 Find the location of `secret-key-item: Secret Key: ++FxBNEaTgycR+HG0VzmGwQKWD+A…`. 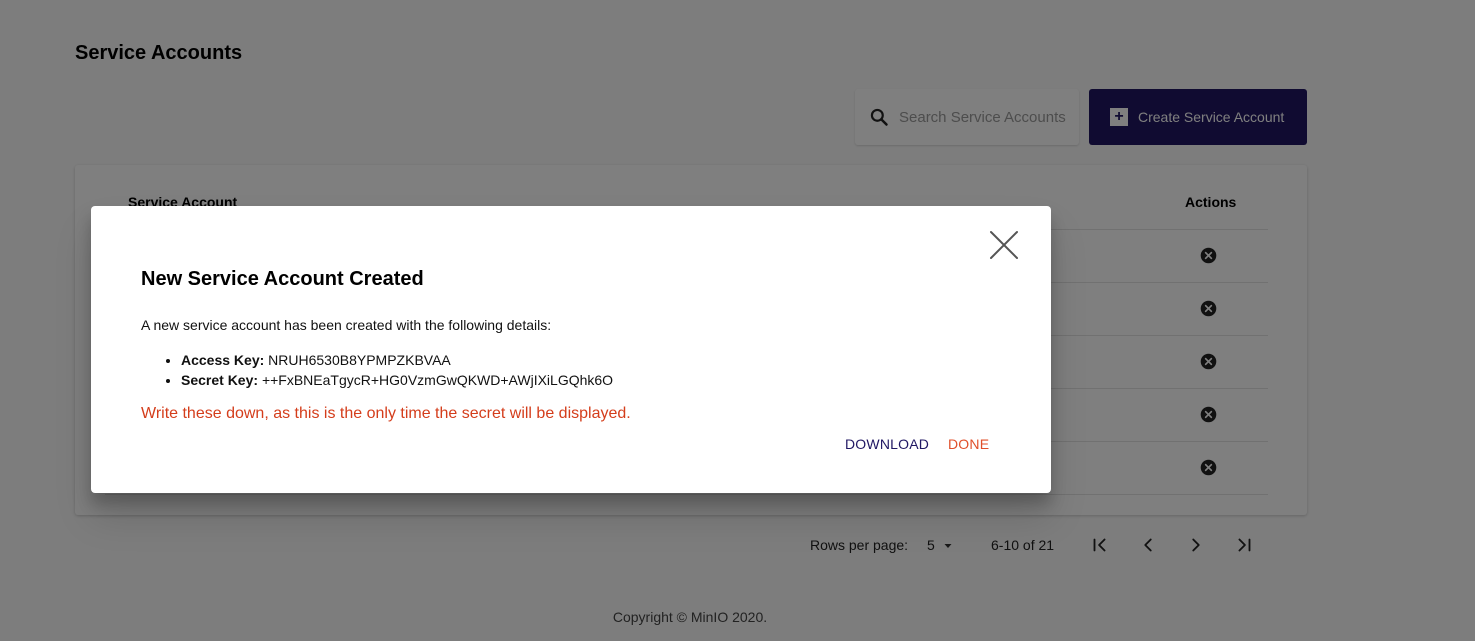

secret-key-item: Secret Key: ++FxBNEaTgycR+HG0VzmGwQKWD+A… is located at coordinates (397, 380).